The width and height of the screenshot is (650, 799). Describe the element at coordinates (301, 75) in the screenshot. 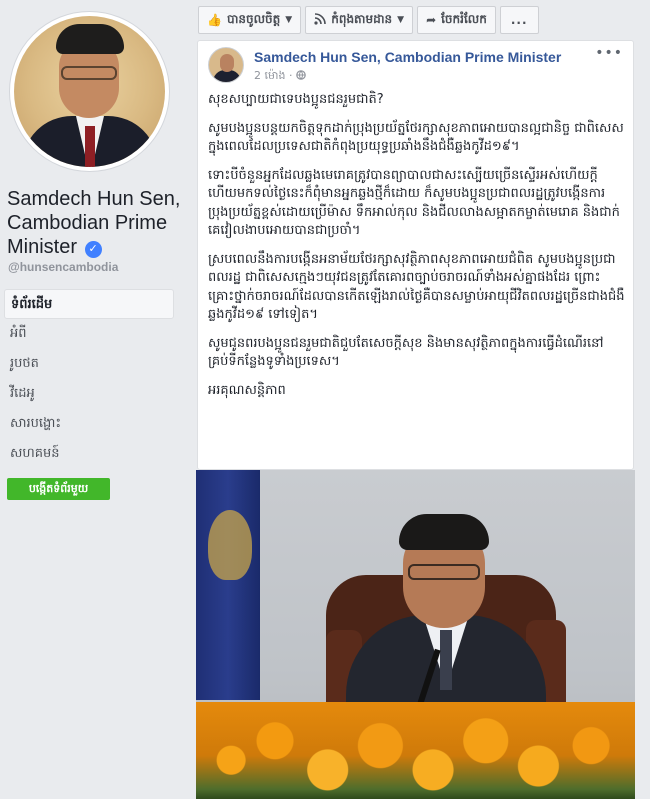

I see `globe-icon` at that location.